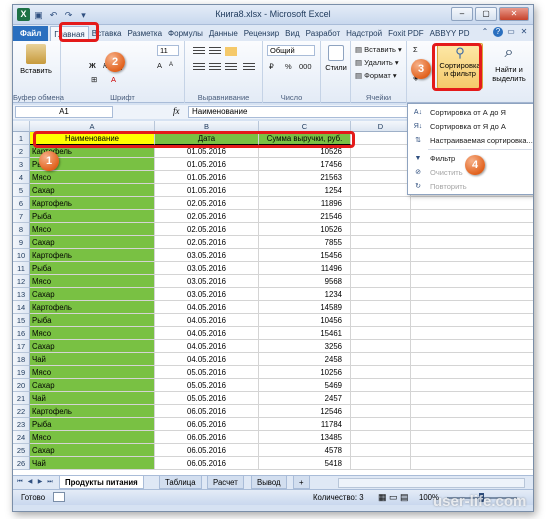  What do you see at coordinates (92, 65) in the screenshot?
I see `bold-icon: Ж` at bounding box center [92, 65].